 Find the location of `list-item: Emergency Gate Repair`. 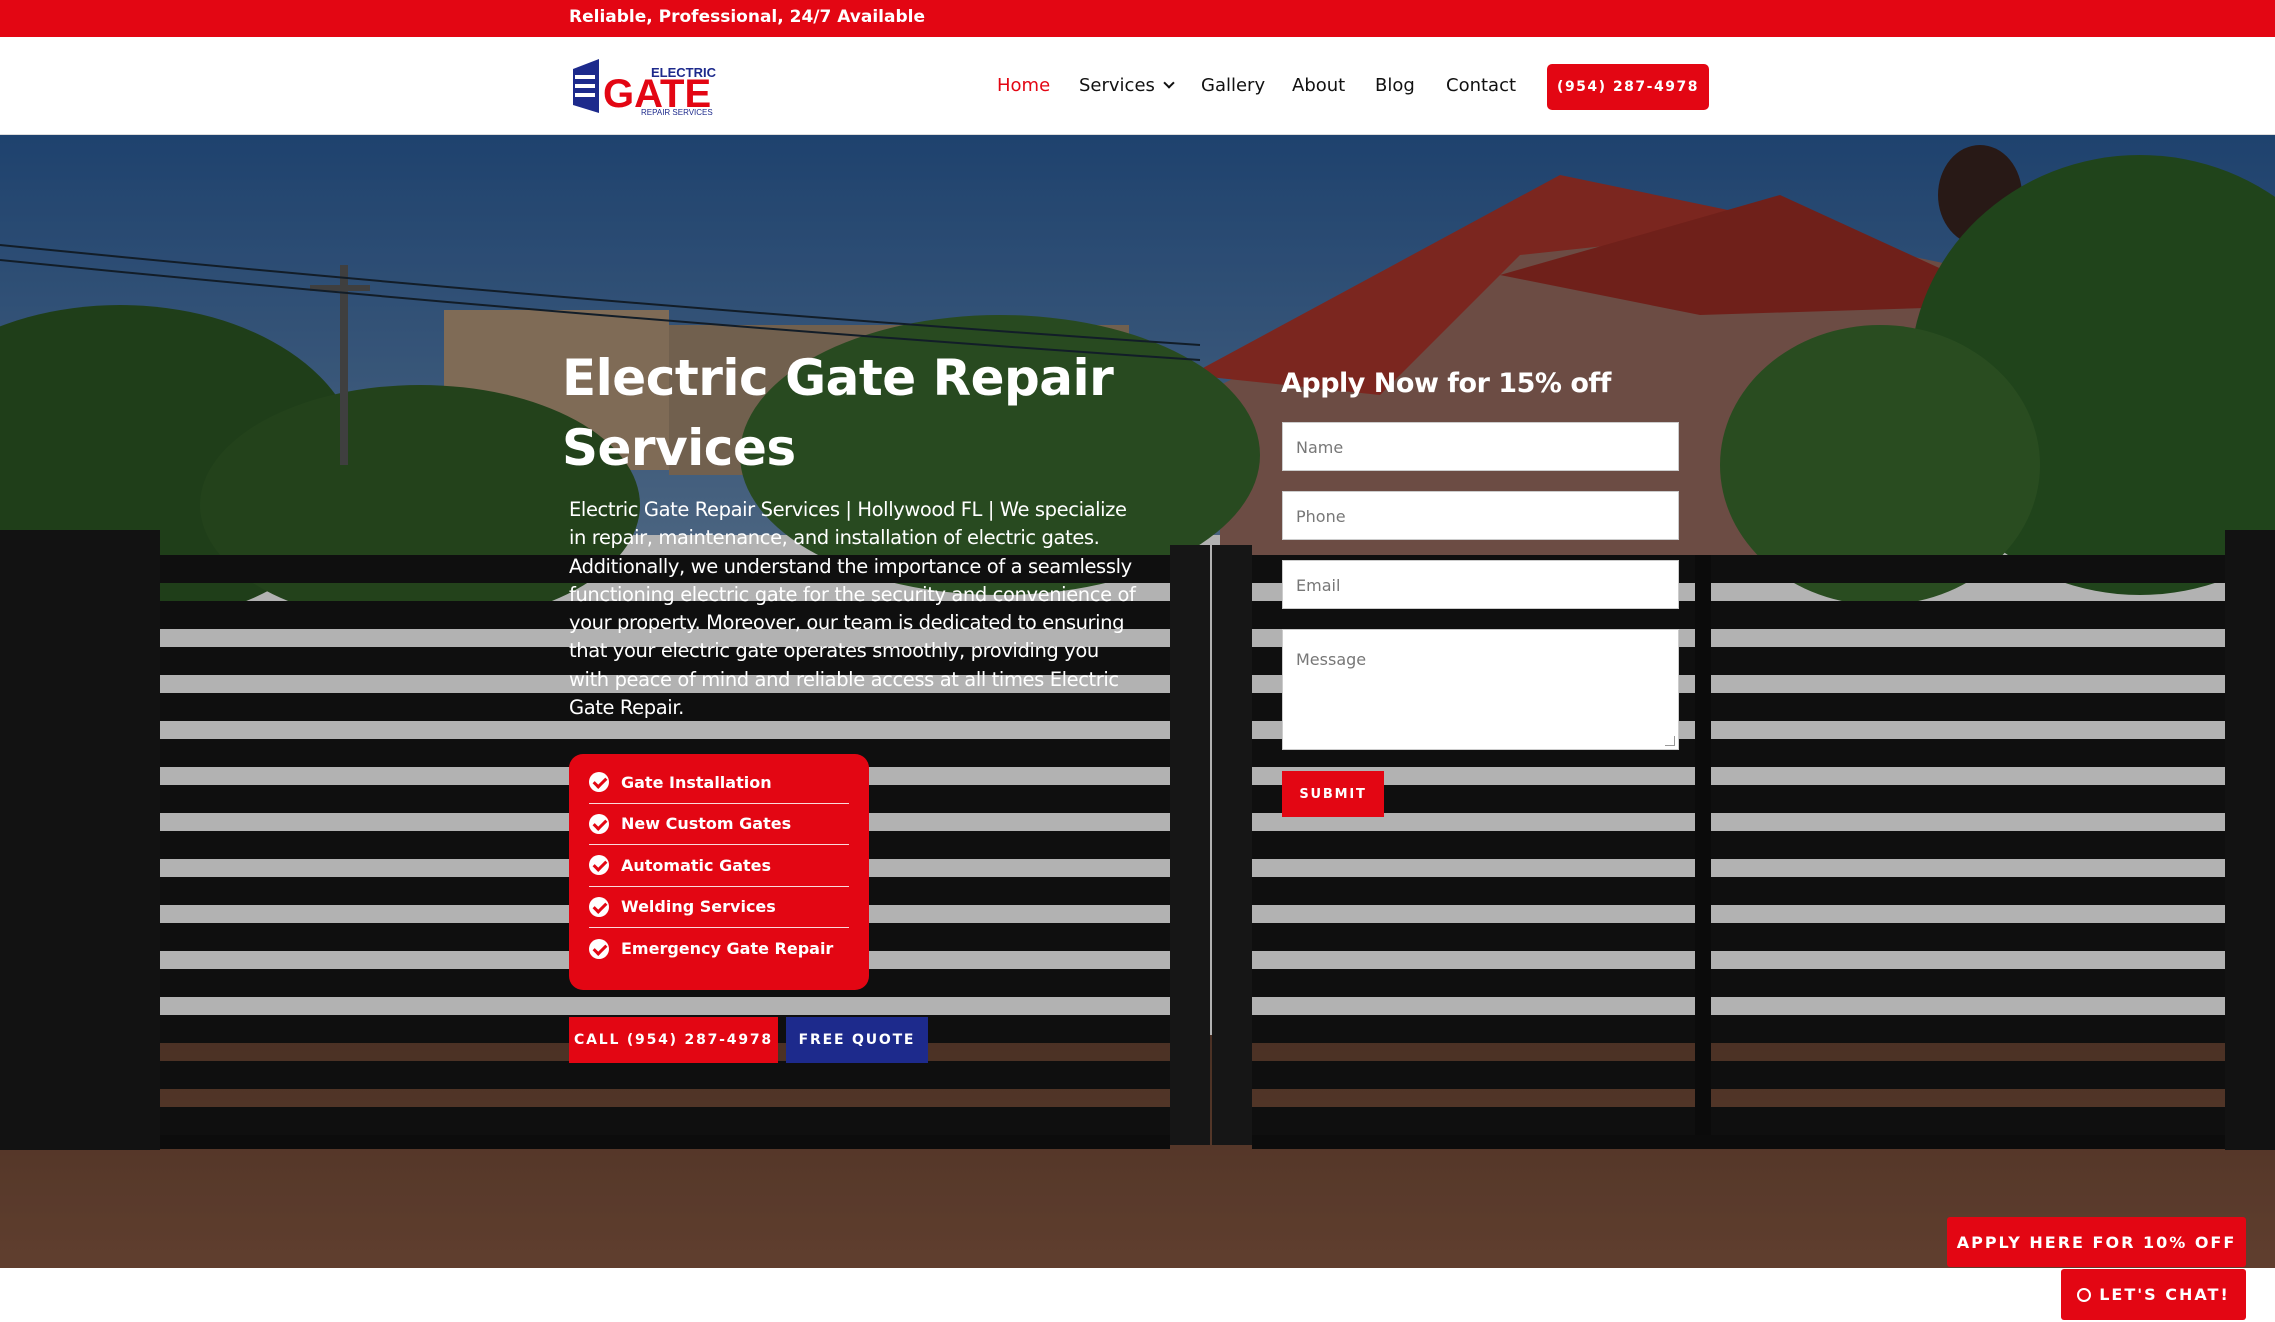

list-item: Emergency Gate Repair is located at coordinates (719, 949).